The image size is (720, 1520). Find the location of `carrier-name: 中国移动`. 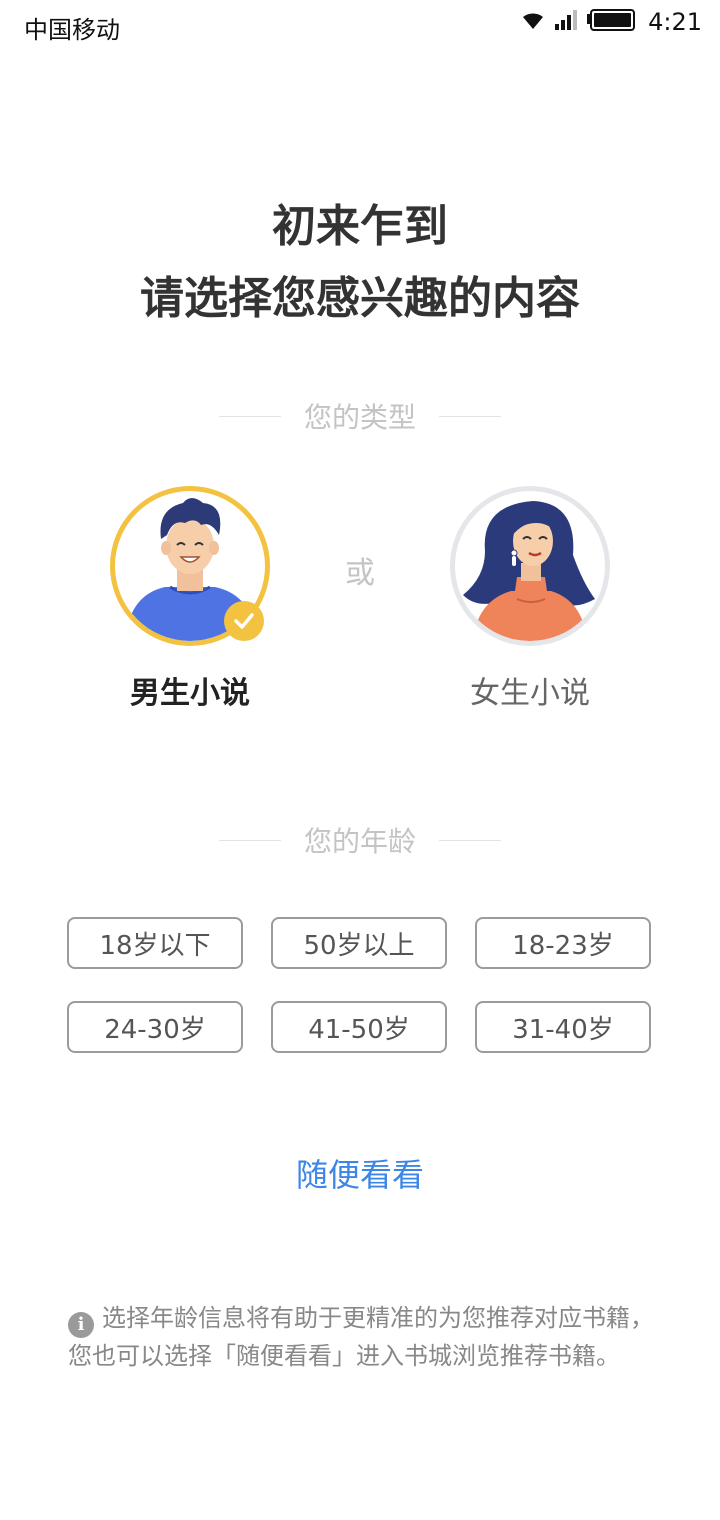

carrier-name: 中国移动 is located at coordinates (72, 30).